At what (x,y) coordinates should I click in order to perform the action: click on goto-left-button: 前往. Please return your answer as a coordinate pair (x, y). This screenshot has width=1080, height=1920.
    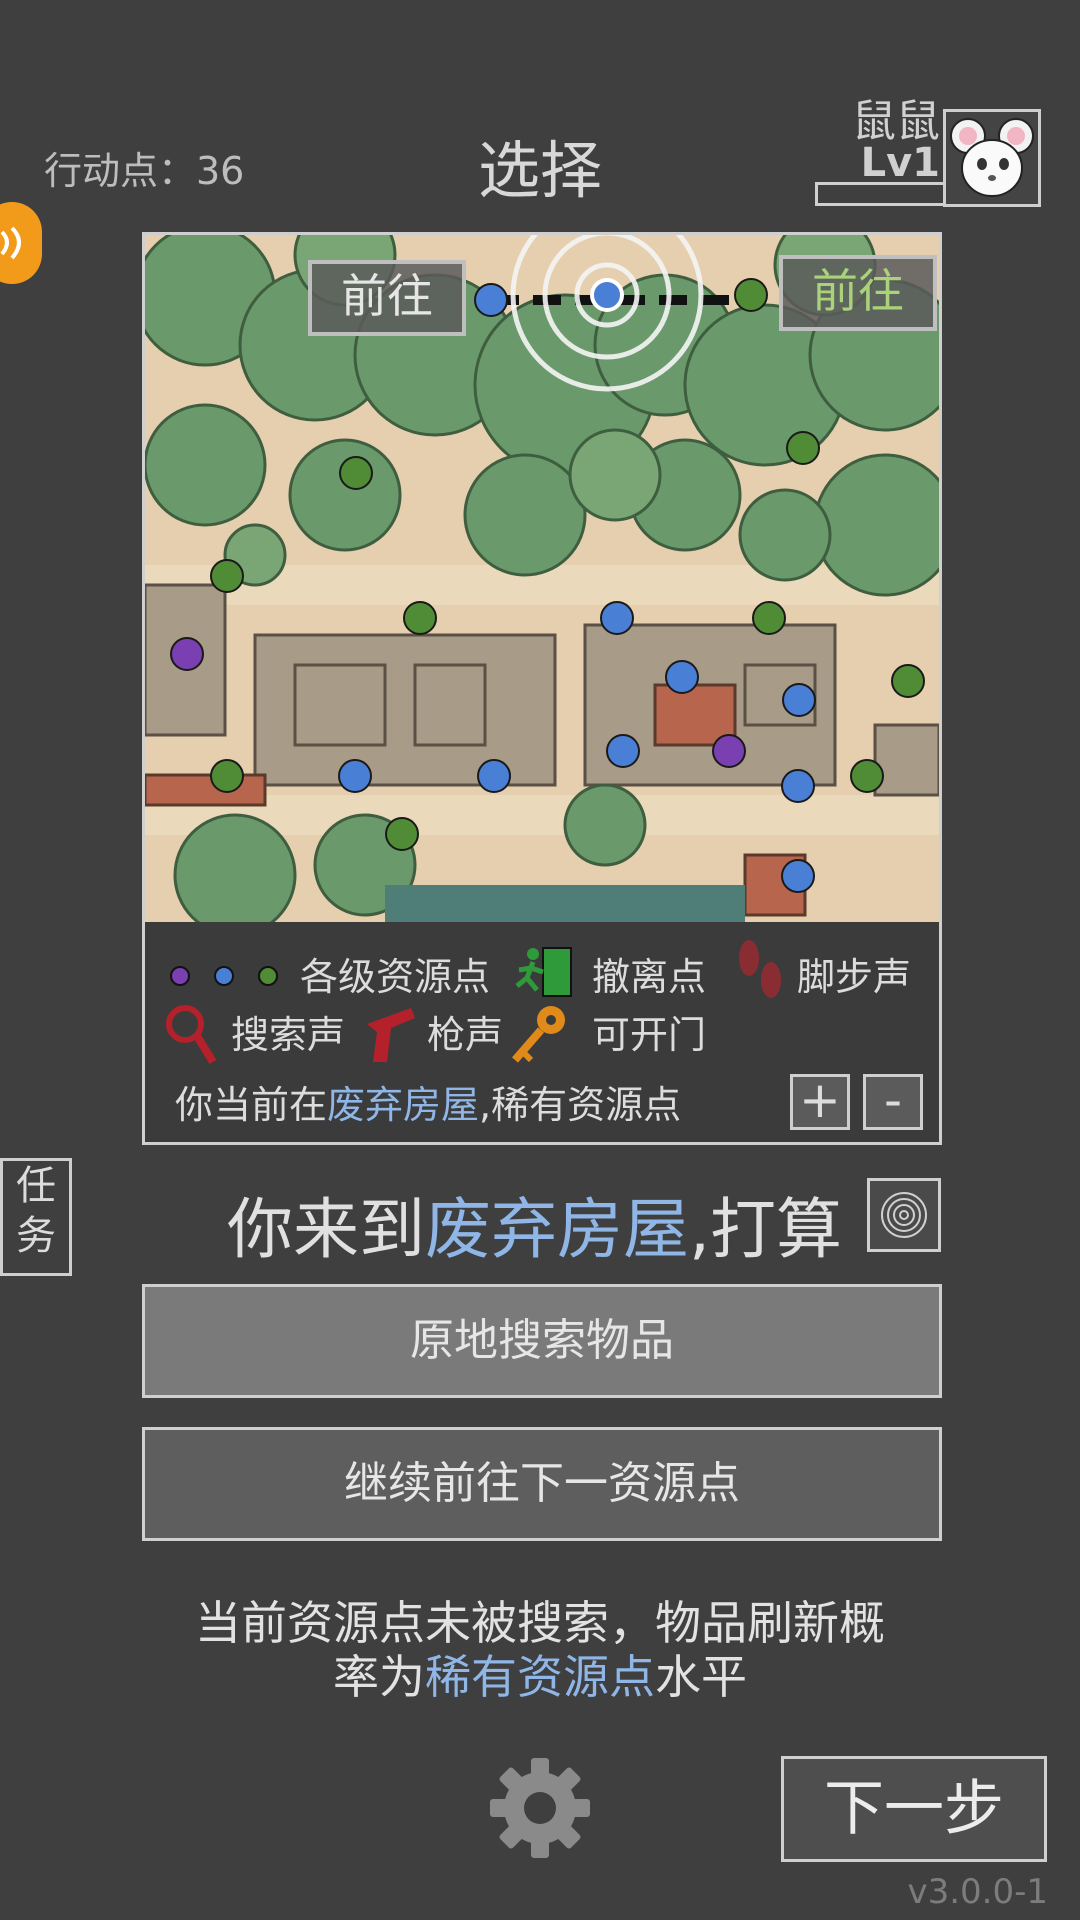
    Looking at the image, I should click on (387, 298).